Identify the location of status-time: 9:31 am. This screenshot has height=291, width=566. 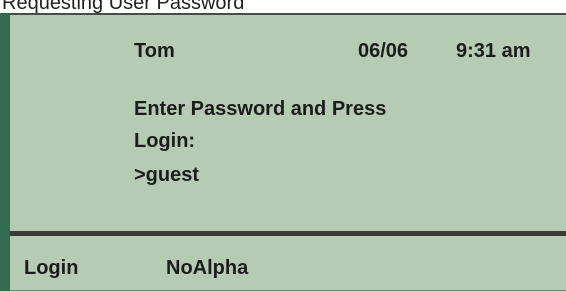
(493, 51).